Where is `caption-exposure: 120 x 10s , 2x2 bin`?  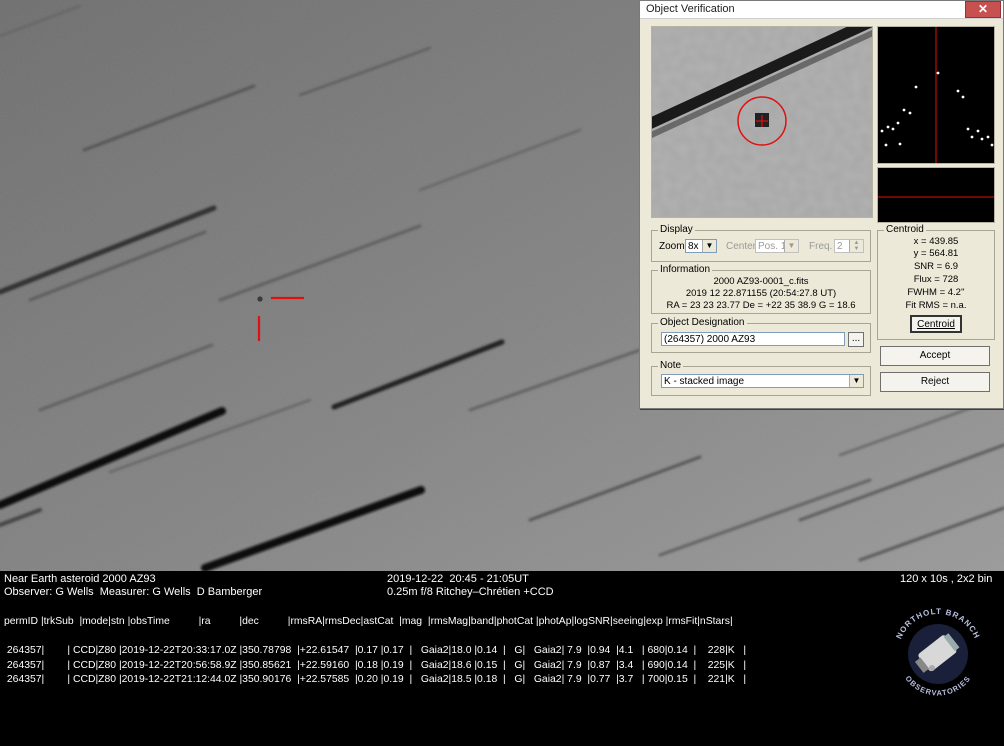 caption-exposure: 120 x 10s , 2x2 bin is located at coordinates (946, 579).